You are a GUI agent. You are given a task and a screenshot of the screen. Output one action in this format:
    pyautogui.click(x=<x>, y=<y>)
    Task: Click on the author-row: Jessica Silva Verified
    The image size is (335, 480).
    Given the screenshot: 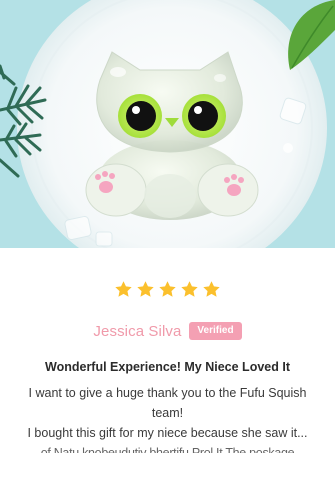 What is the action you would take?
    pyautogui.click(x=167, y=331)
    